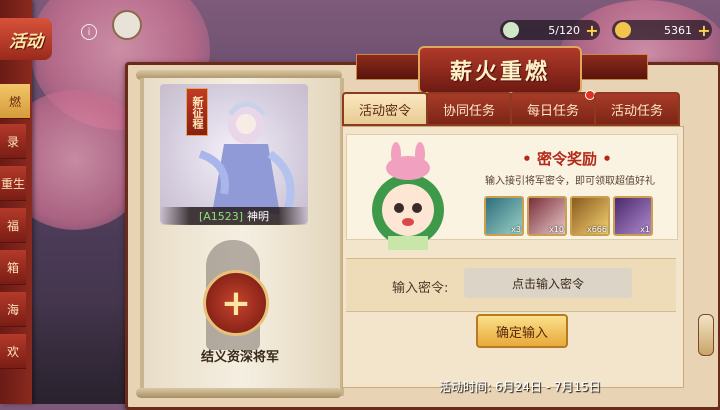 The width and height of the screenshot is (720, 410). I want to click on side-scroll-handle, so click(706, 335).